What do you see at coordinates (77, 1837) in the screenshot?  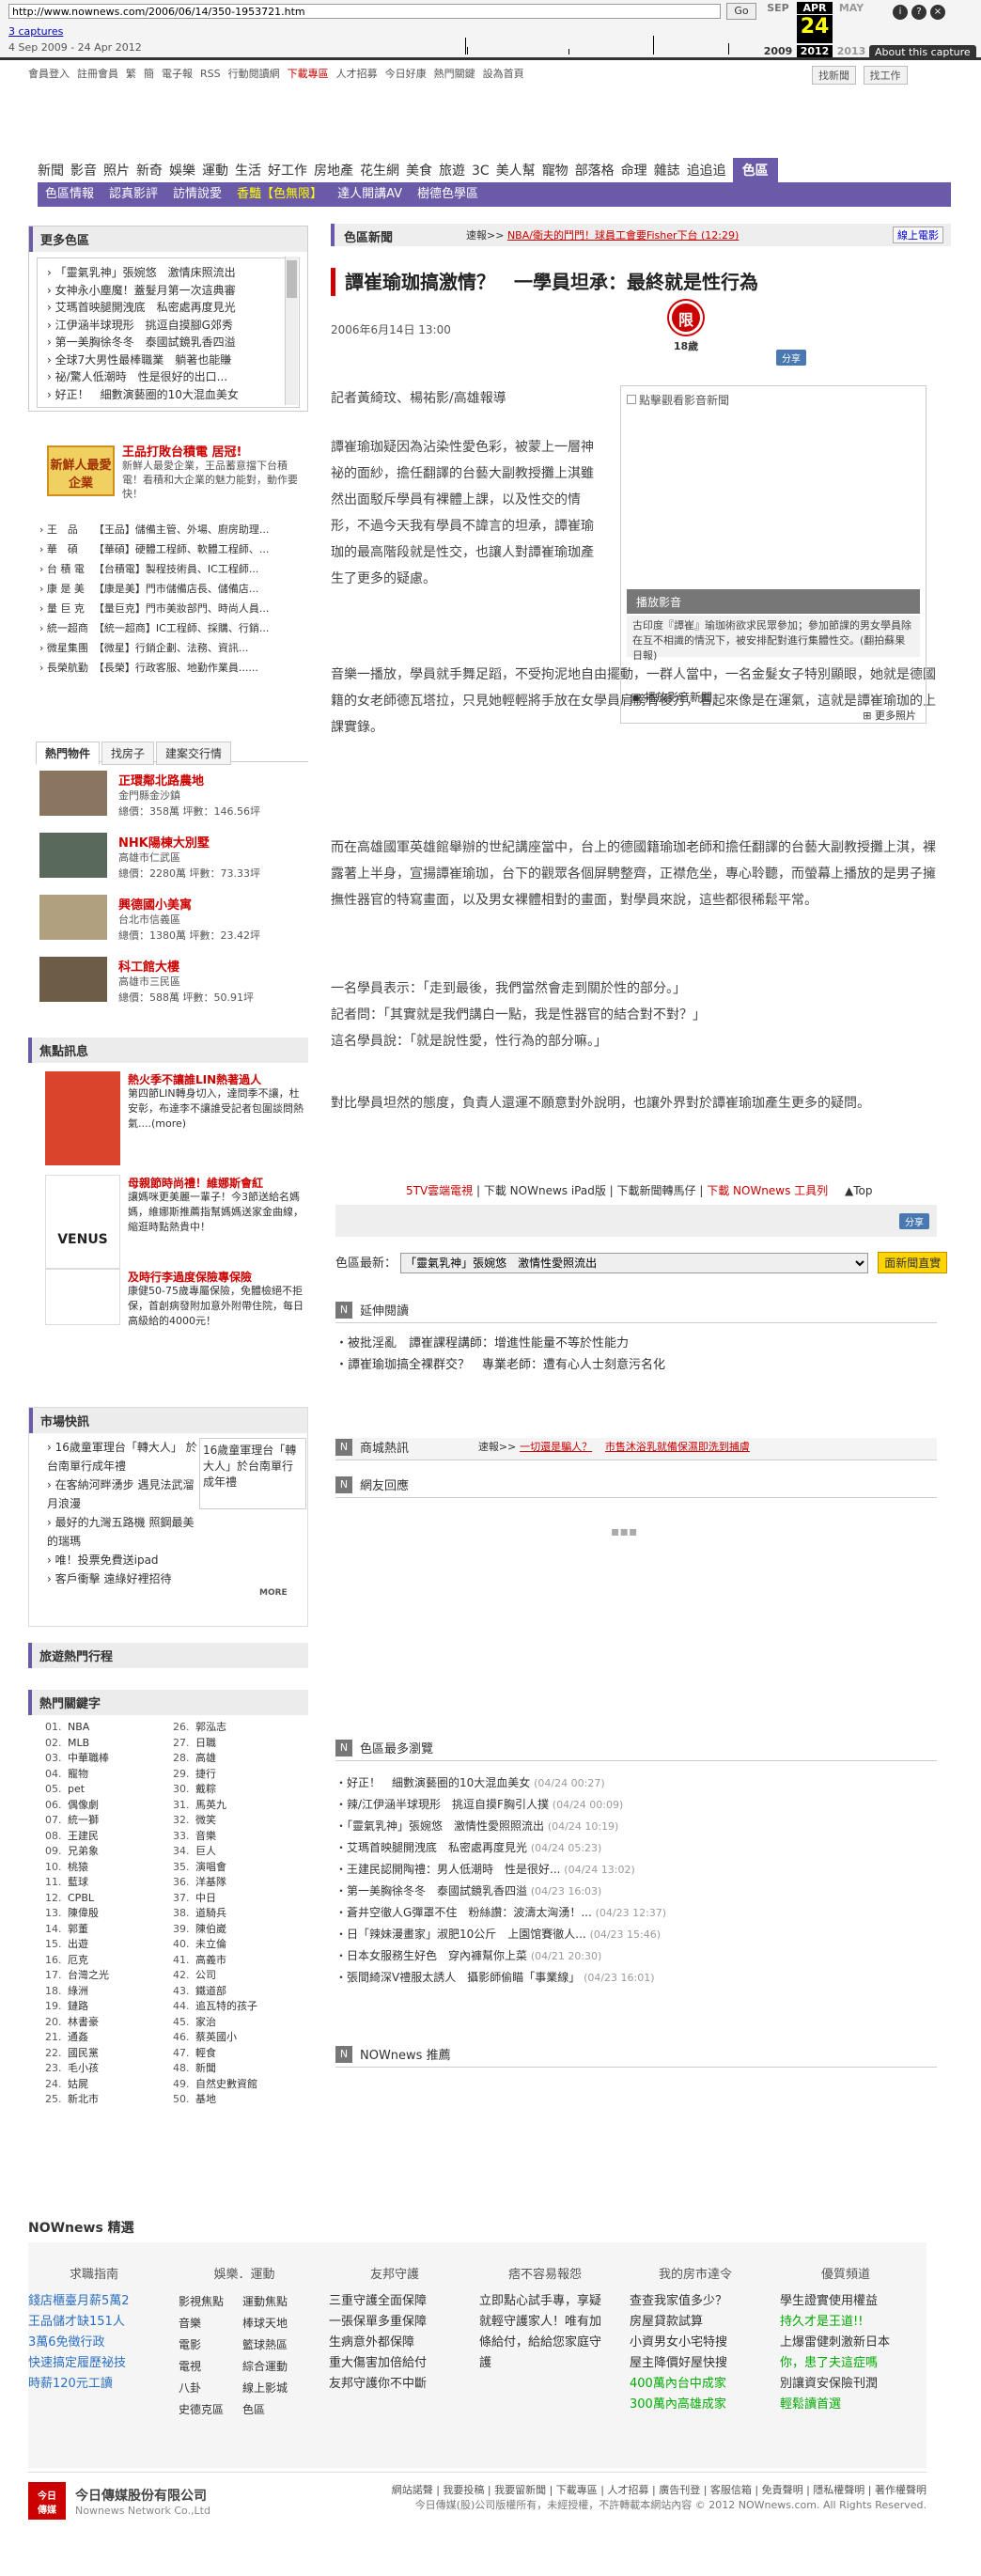 I see `keyword-item: 08. 王建民` at bounding box center [77, 1837].